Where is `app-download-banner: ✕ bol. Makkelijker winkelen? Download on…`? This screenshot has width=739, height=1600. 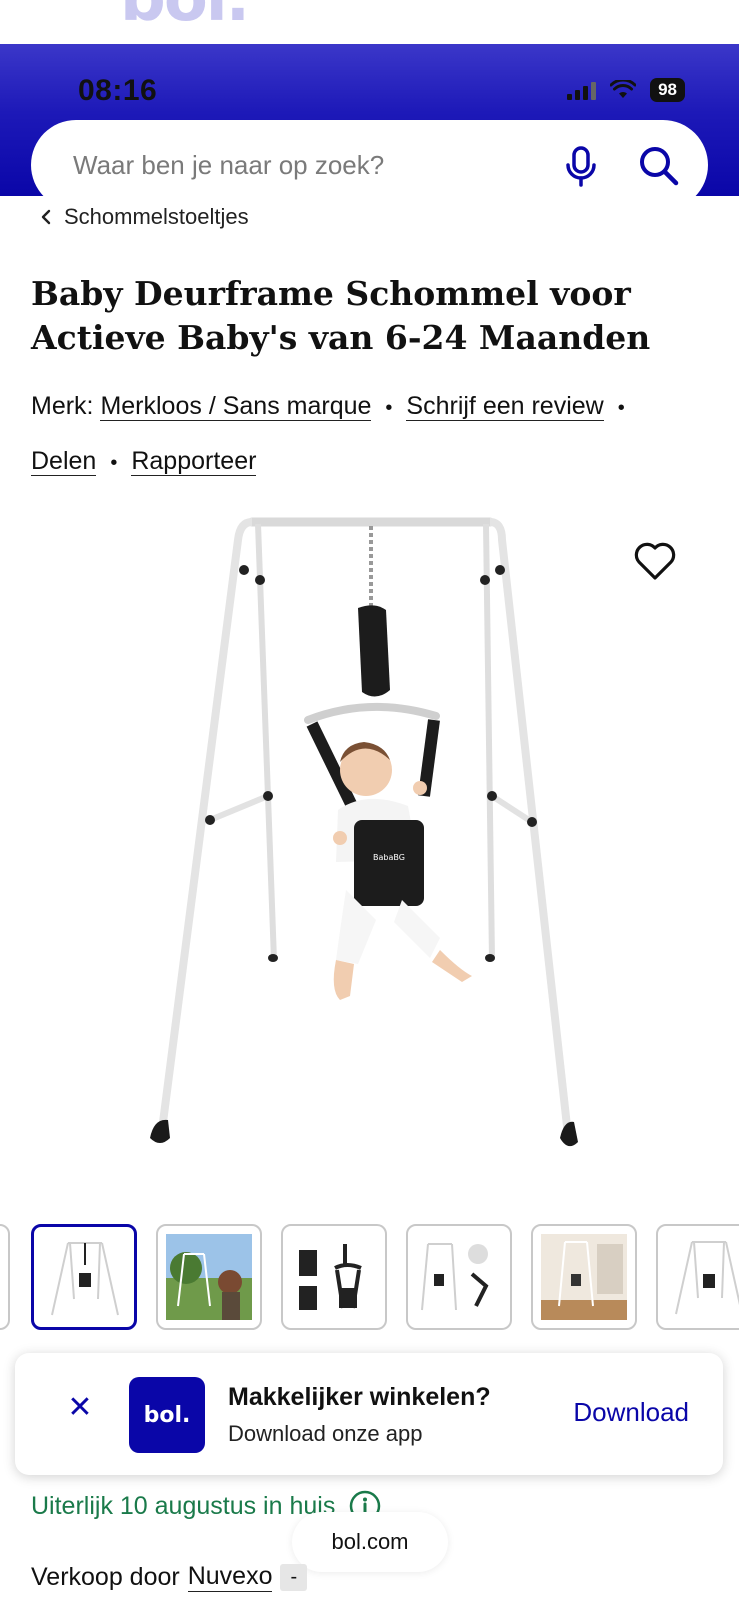 app-download-banner: ✕ bol. Makkelijker winkelen? Download on… is located at coordinates (369, 1414).